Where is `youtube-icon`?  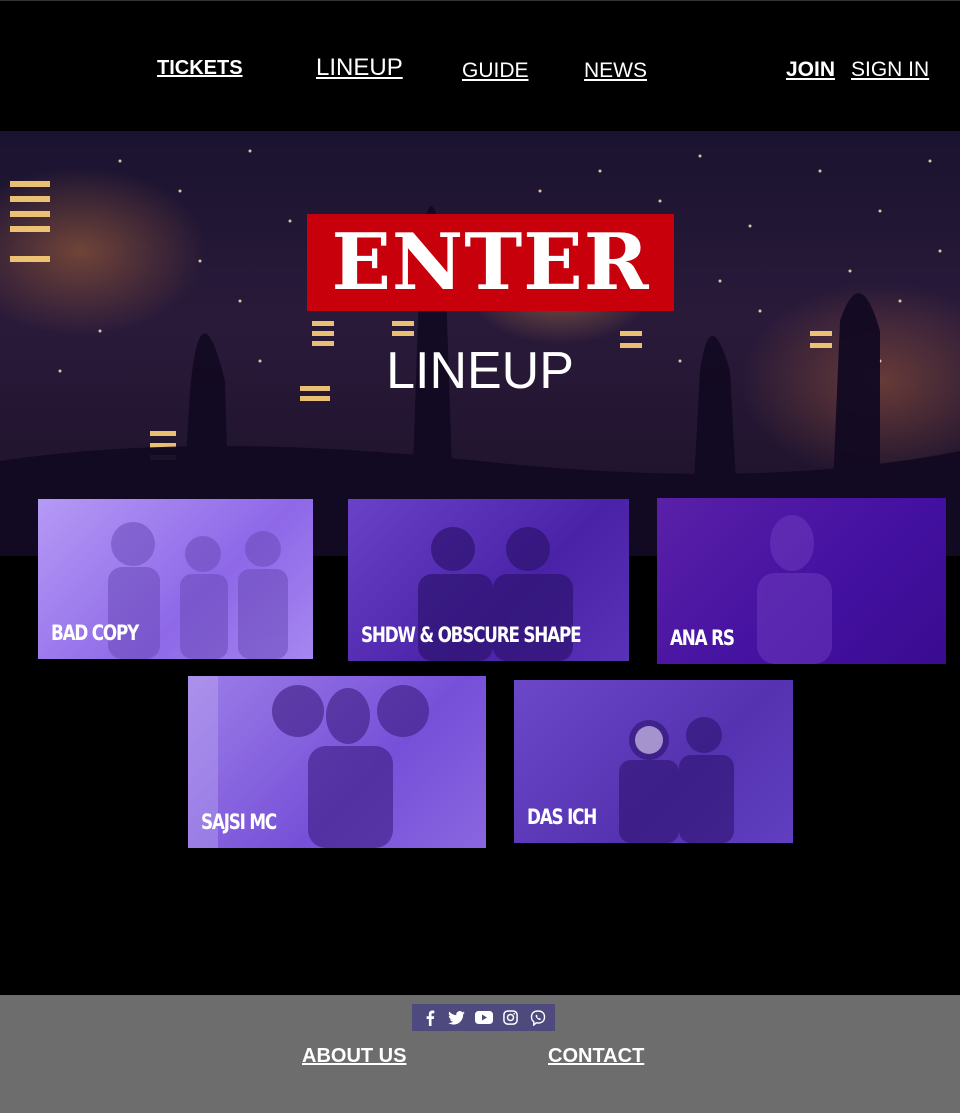 youtube-icon is located at coordinates (484, 1018).